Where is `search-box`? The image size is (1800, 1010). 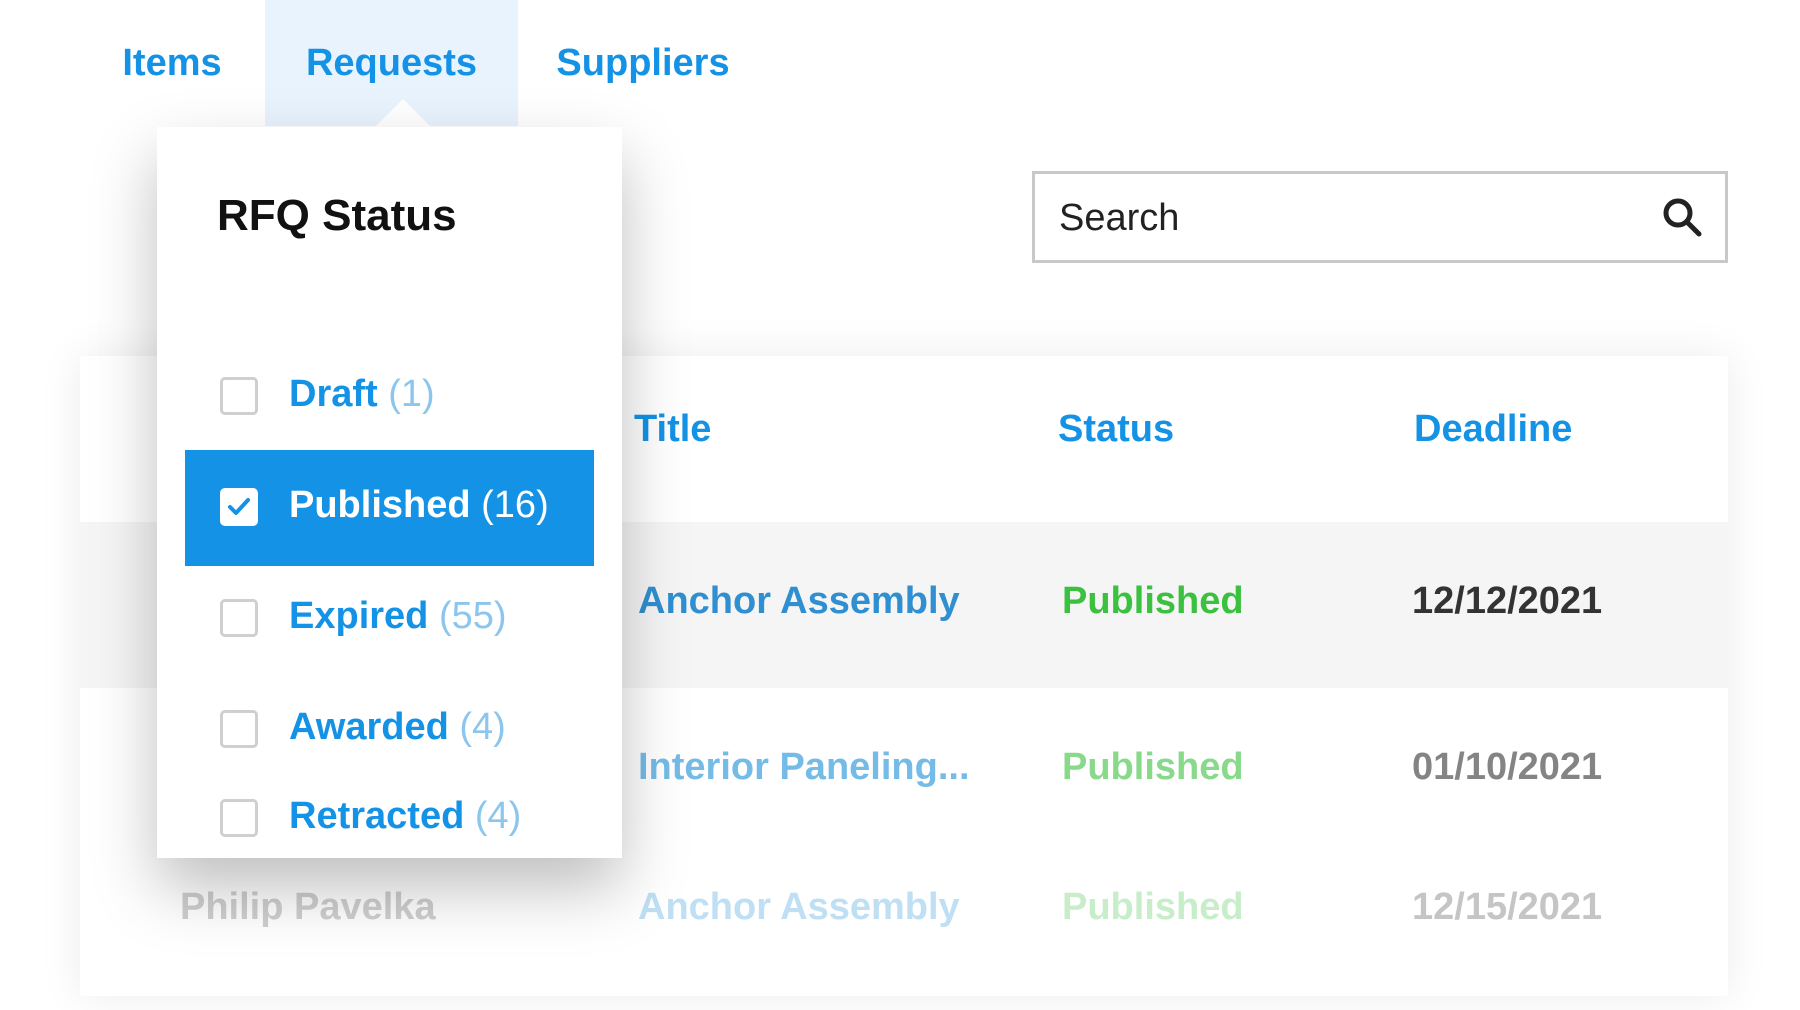 search-box is located at coordinates (1380, 217).